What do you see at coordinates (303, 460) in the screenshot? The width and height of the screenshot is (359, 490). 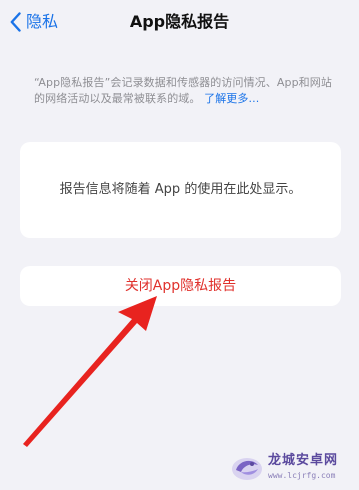 I see `watermark-brand: 龙城安卓网` at bounding box center [303, 460].